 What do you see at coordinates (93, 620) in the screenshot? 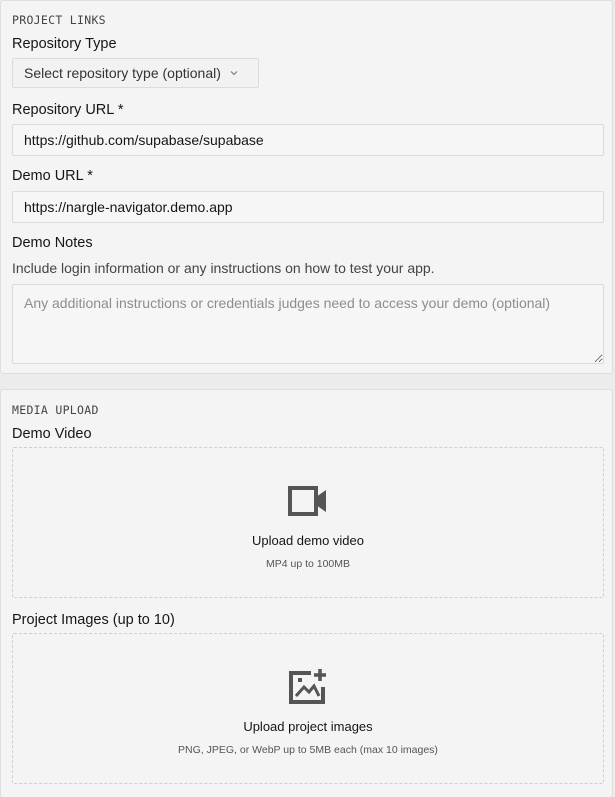
I see `project-images-label: Project Images (up to 10)` at bounding box center [93, 620].